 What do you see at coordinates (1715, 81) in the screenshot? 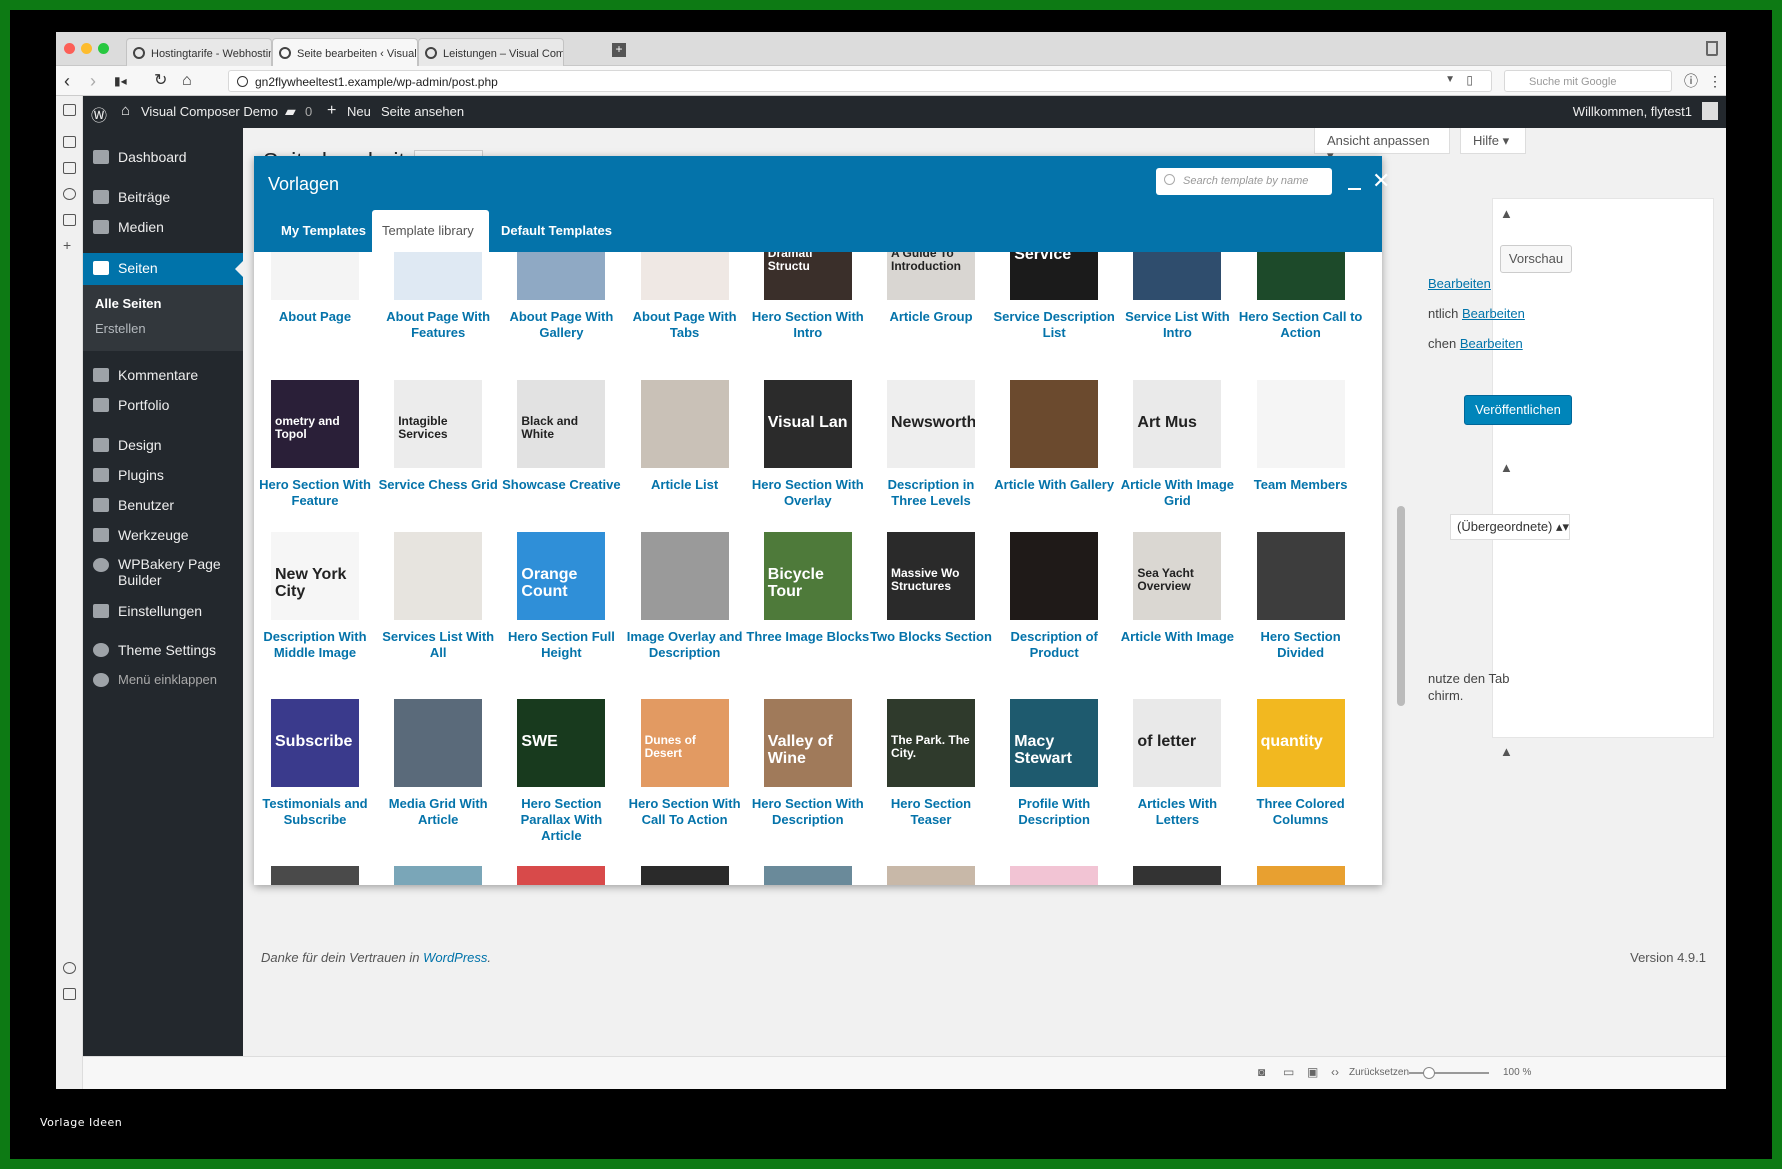
I see `menu-dots-icon: ⋮` at bounding box center [1715, 81].